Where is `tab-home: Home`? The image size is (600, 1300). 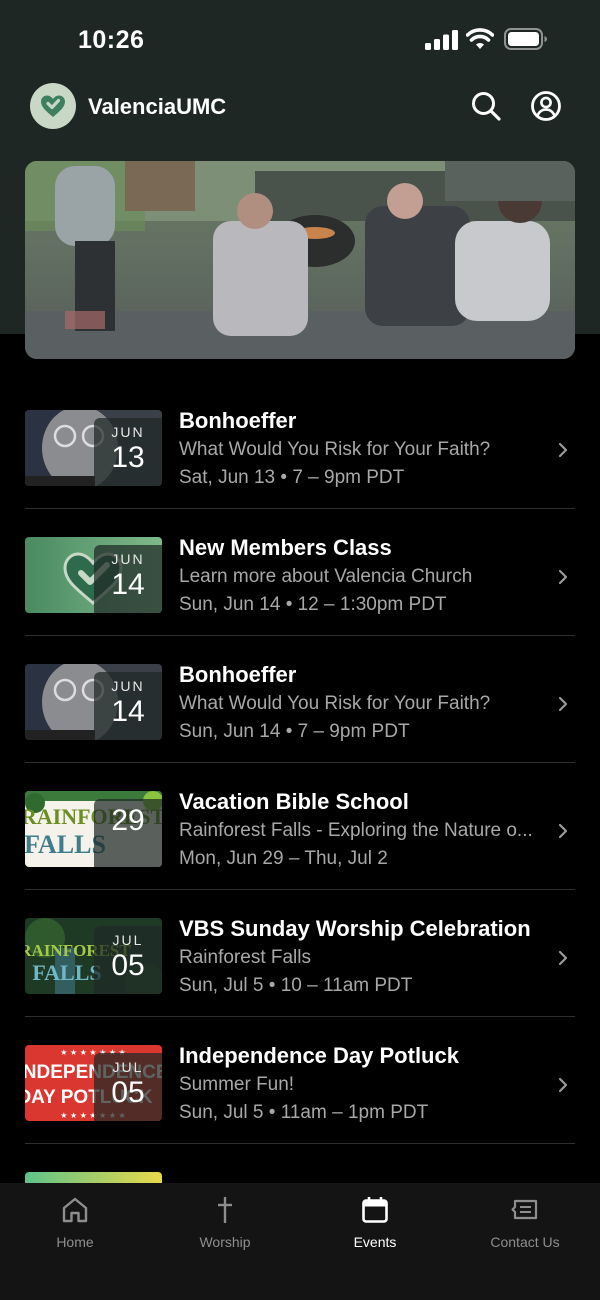
tab-home: Home is located at coordinates (75, 1222).